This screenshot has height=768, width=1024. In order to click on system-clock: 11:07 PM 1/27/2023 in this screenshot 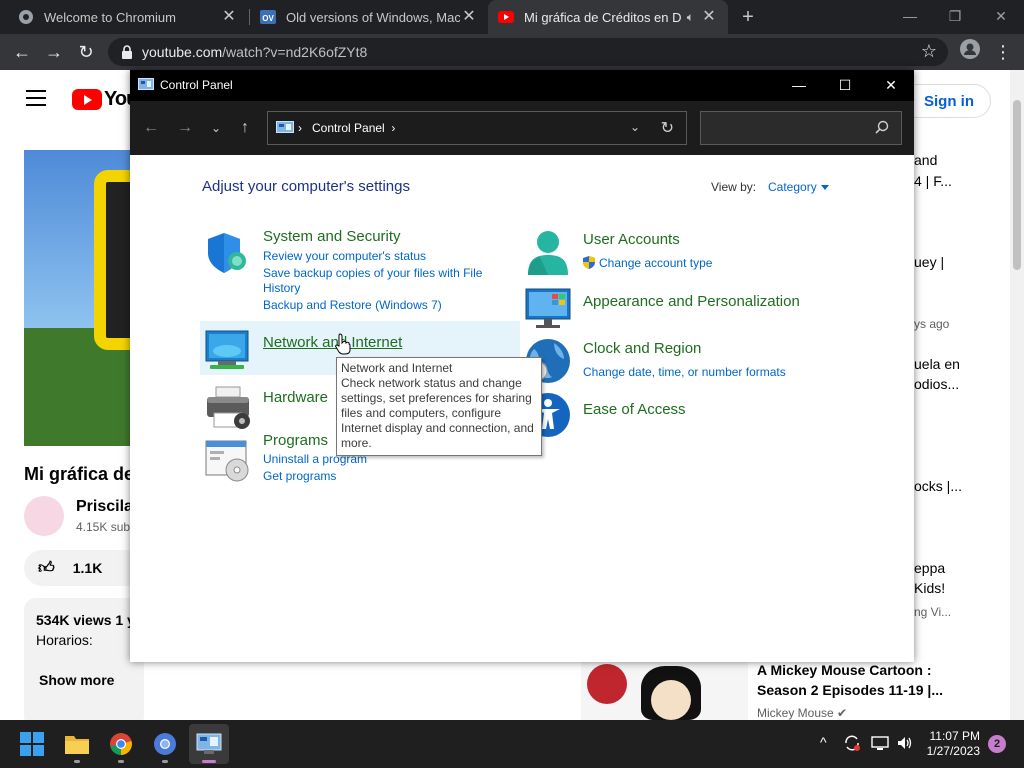, I will do `click(950, 744)`.